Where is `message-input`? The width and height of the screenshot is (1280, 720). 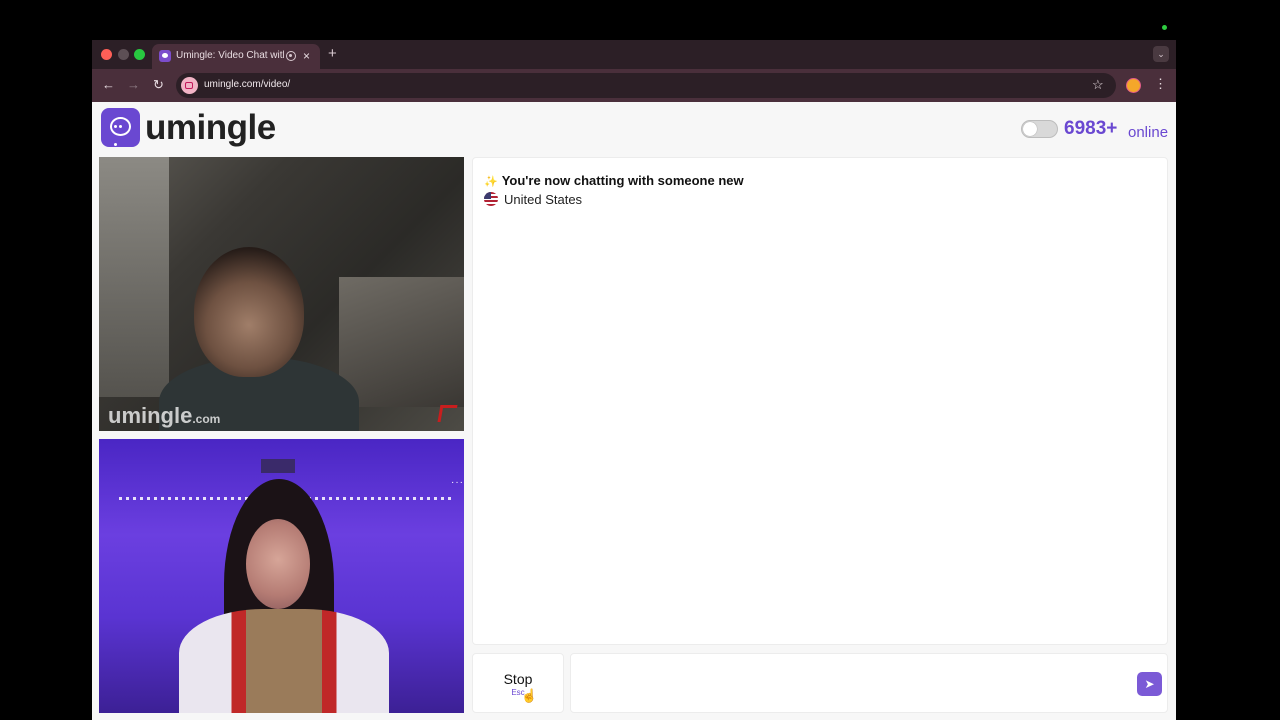
message-input is located at coordinates (853, 684).